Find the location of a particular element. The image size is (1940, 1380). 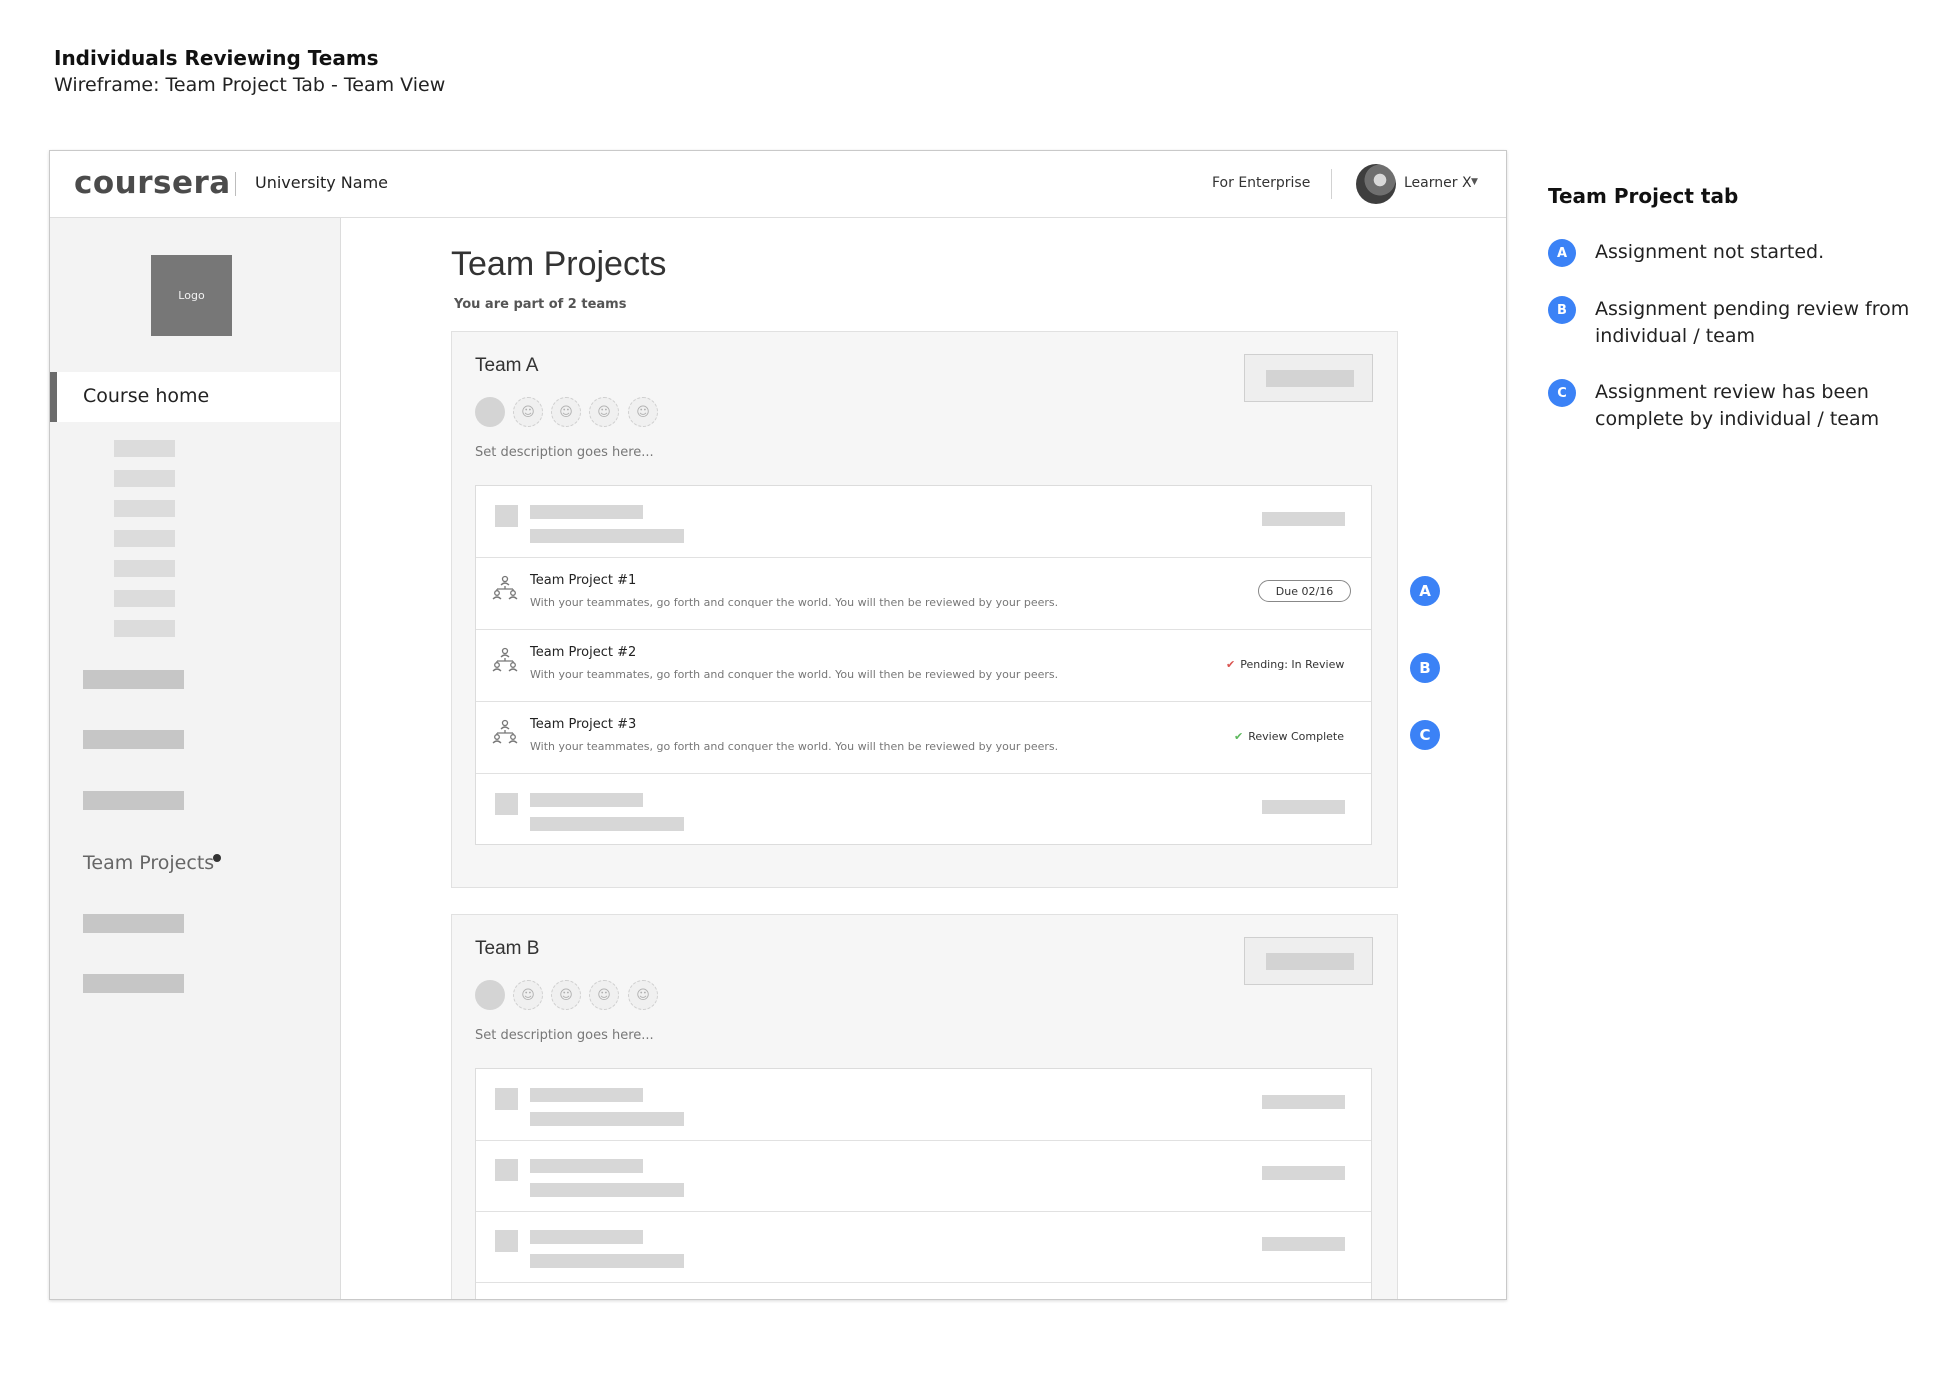

project-title: Team Project #2 is located at coordinates (583, 652).